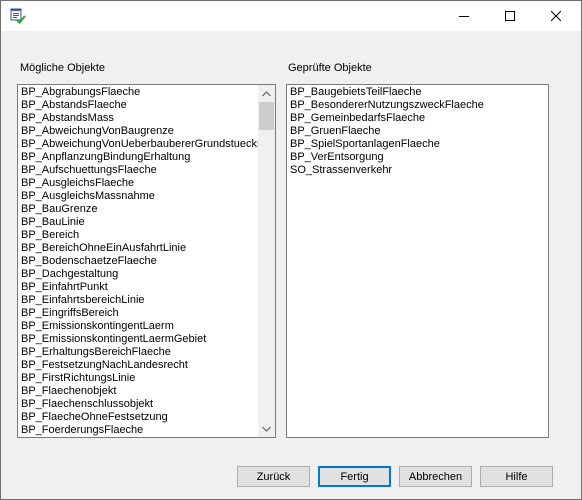 This screenshot has height=500, width=582. I want to click on maximize-button, so click(510, 16).